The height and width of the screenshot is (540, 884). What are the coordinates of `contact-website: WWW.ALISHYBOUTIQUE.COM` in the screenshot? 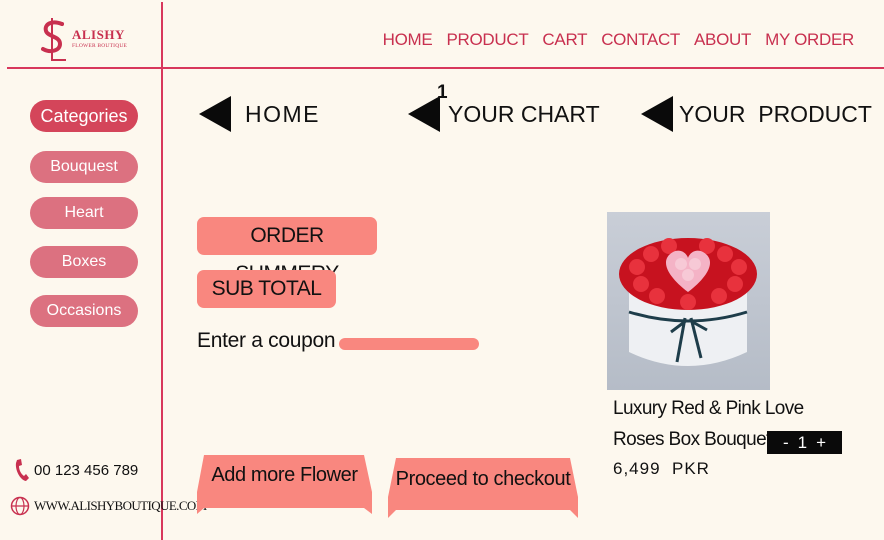 It's located at (108, 506).